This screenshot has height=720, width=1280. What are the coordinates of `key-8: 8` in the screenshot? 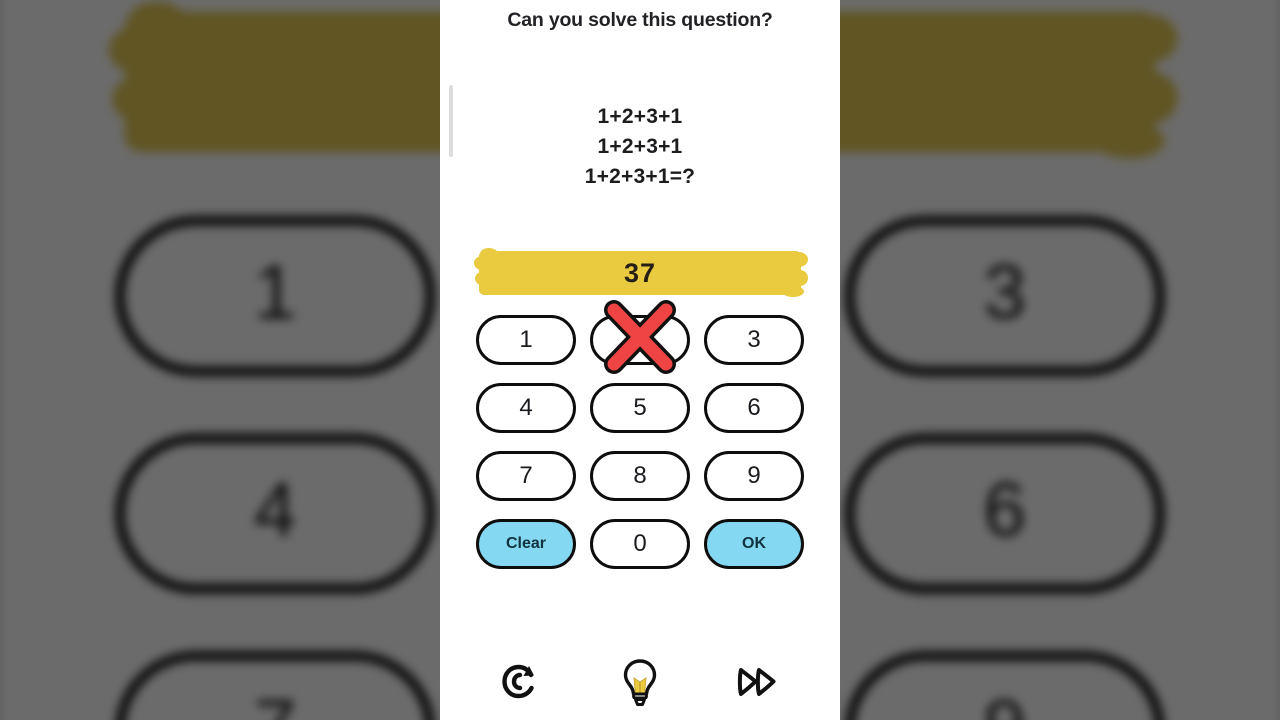 It's located at (640, 476).